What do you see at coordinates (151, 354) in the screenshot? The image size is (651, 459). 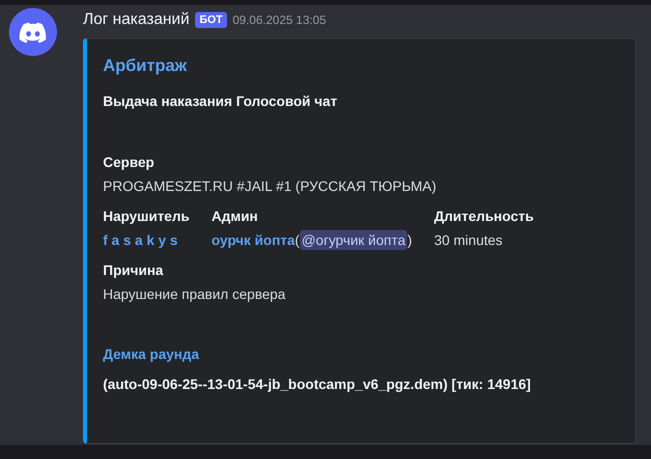 I see `field-link: Демка раунда` at bounding box center [151, 354].